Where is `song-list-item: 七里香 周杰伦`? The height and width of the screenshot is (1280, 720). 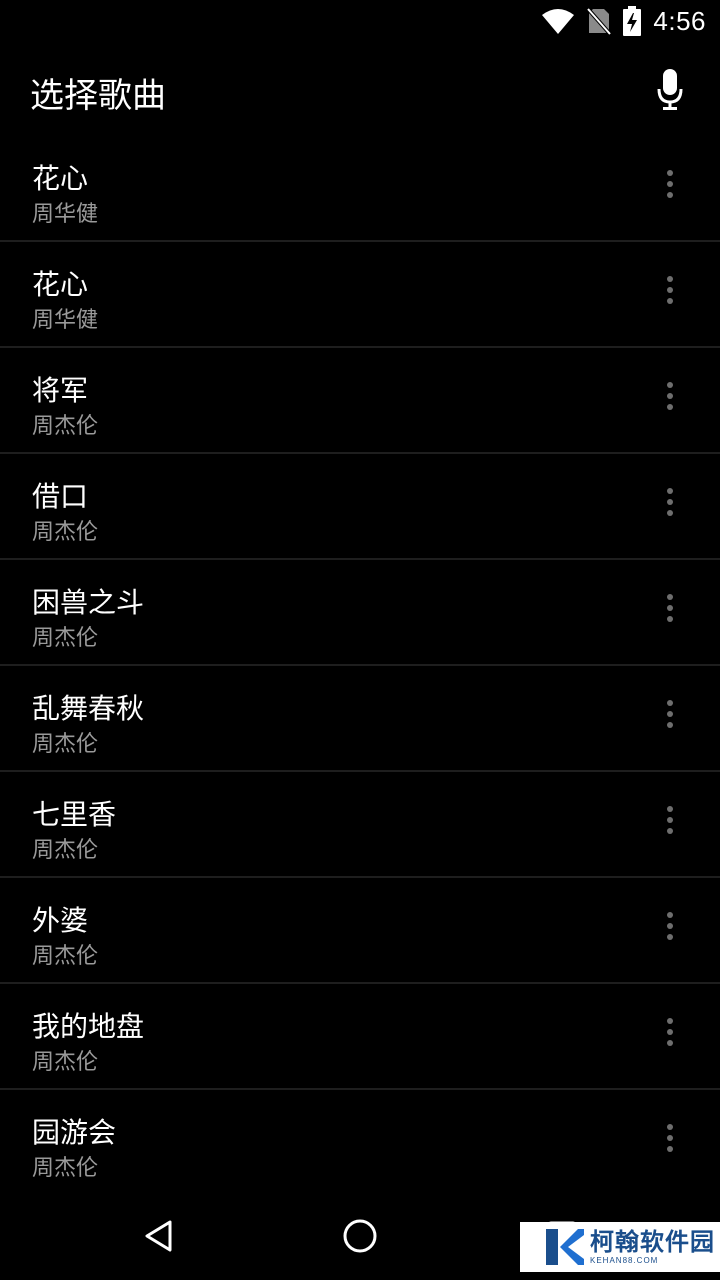
song-list-item: 七里香 周杰伦 is located at coordinates (360, 825).